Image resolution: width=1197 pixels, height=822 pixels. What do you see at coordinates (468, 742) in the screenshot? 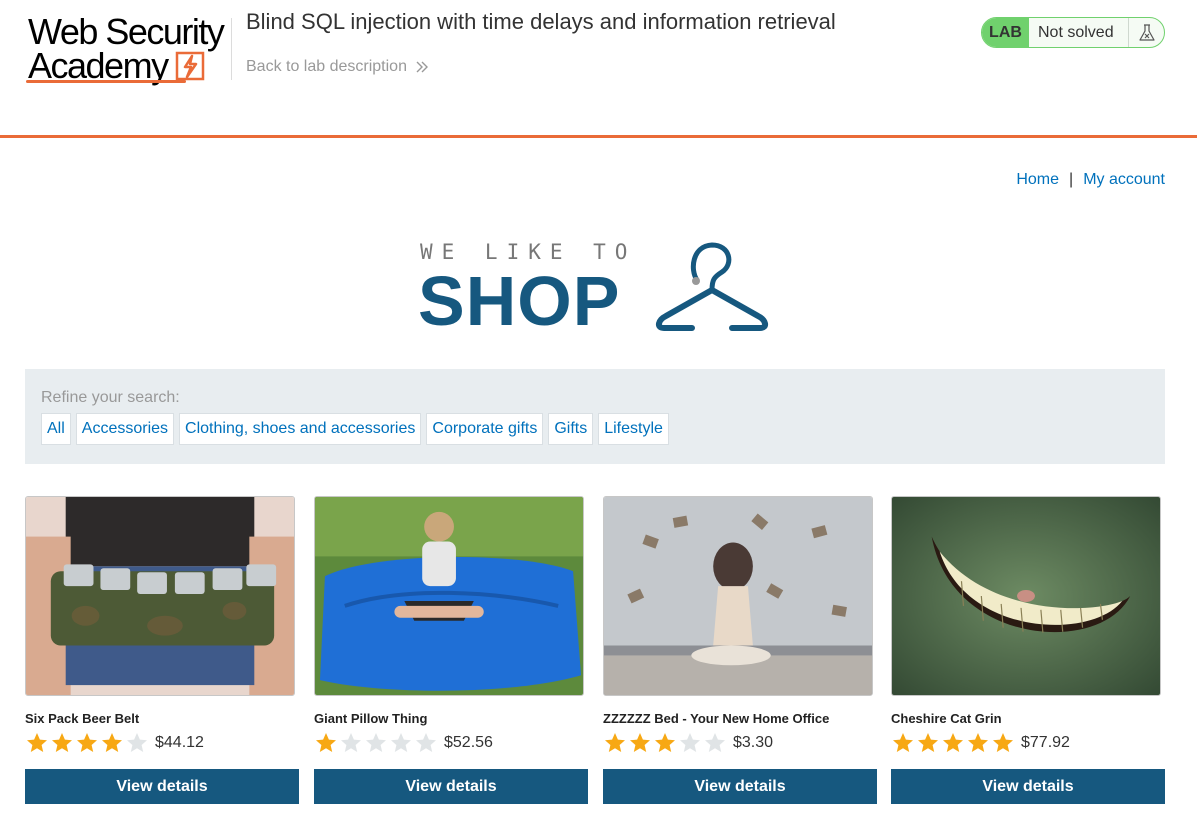
I see `product-price: $52.56` at bounding box center [468, 742].